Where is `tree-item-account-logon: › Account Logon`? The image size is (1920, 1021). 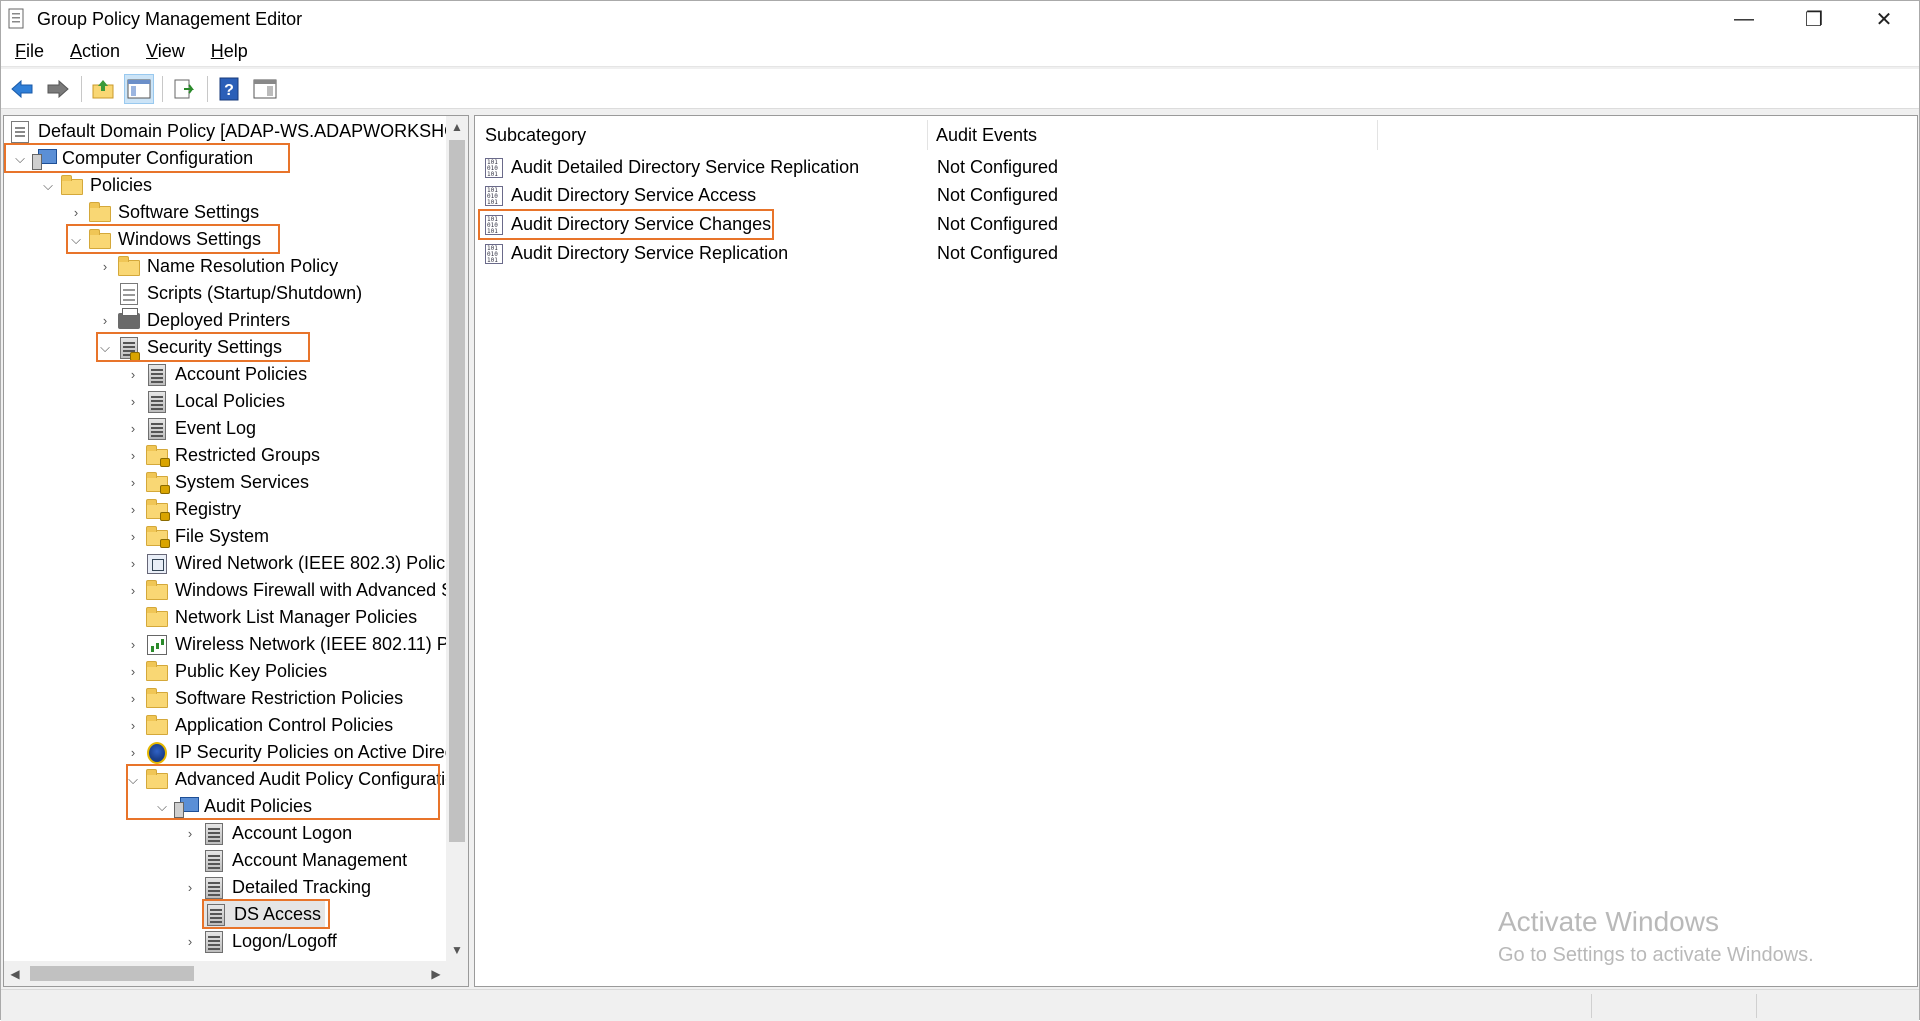
tree-item-account-logon: › Account Logon is located at coordinates (265, 833).